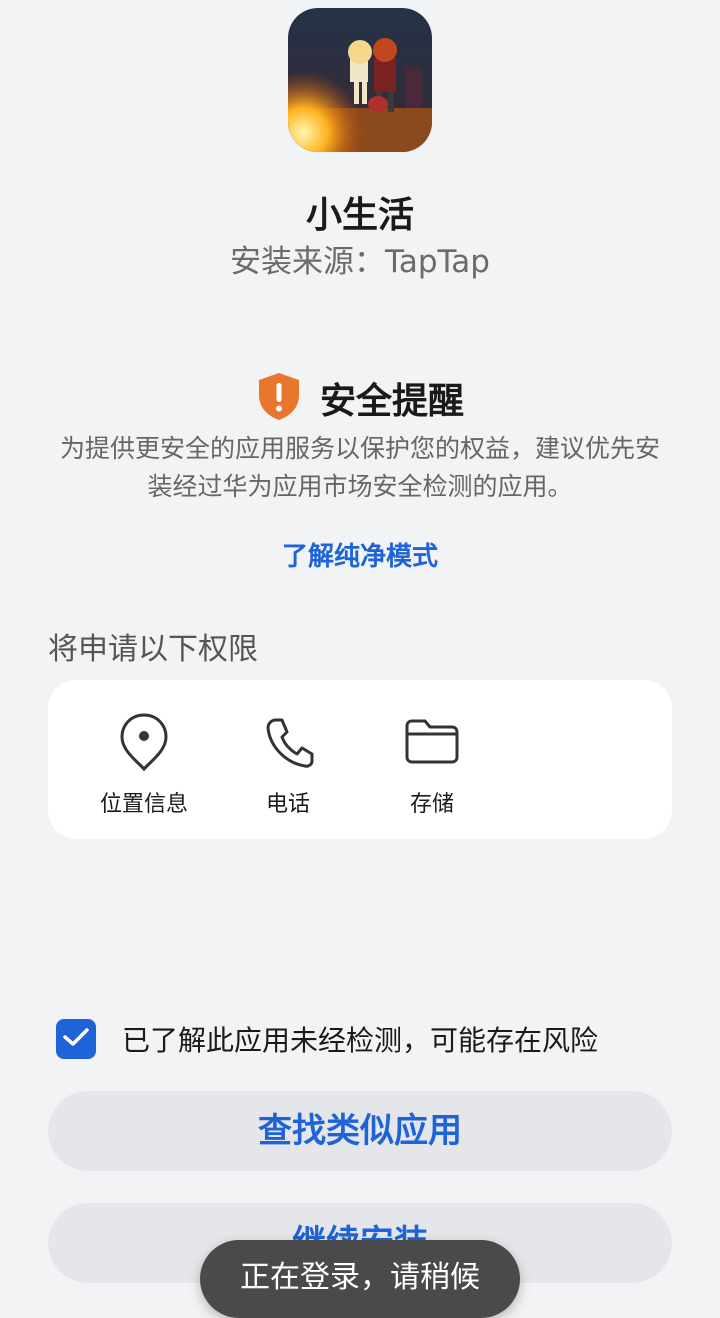  I want to click on shield-alert-icon, so click(279, 398).